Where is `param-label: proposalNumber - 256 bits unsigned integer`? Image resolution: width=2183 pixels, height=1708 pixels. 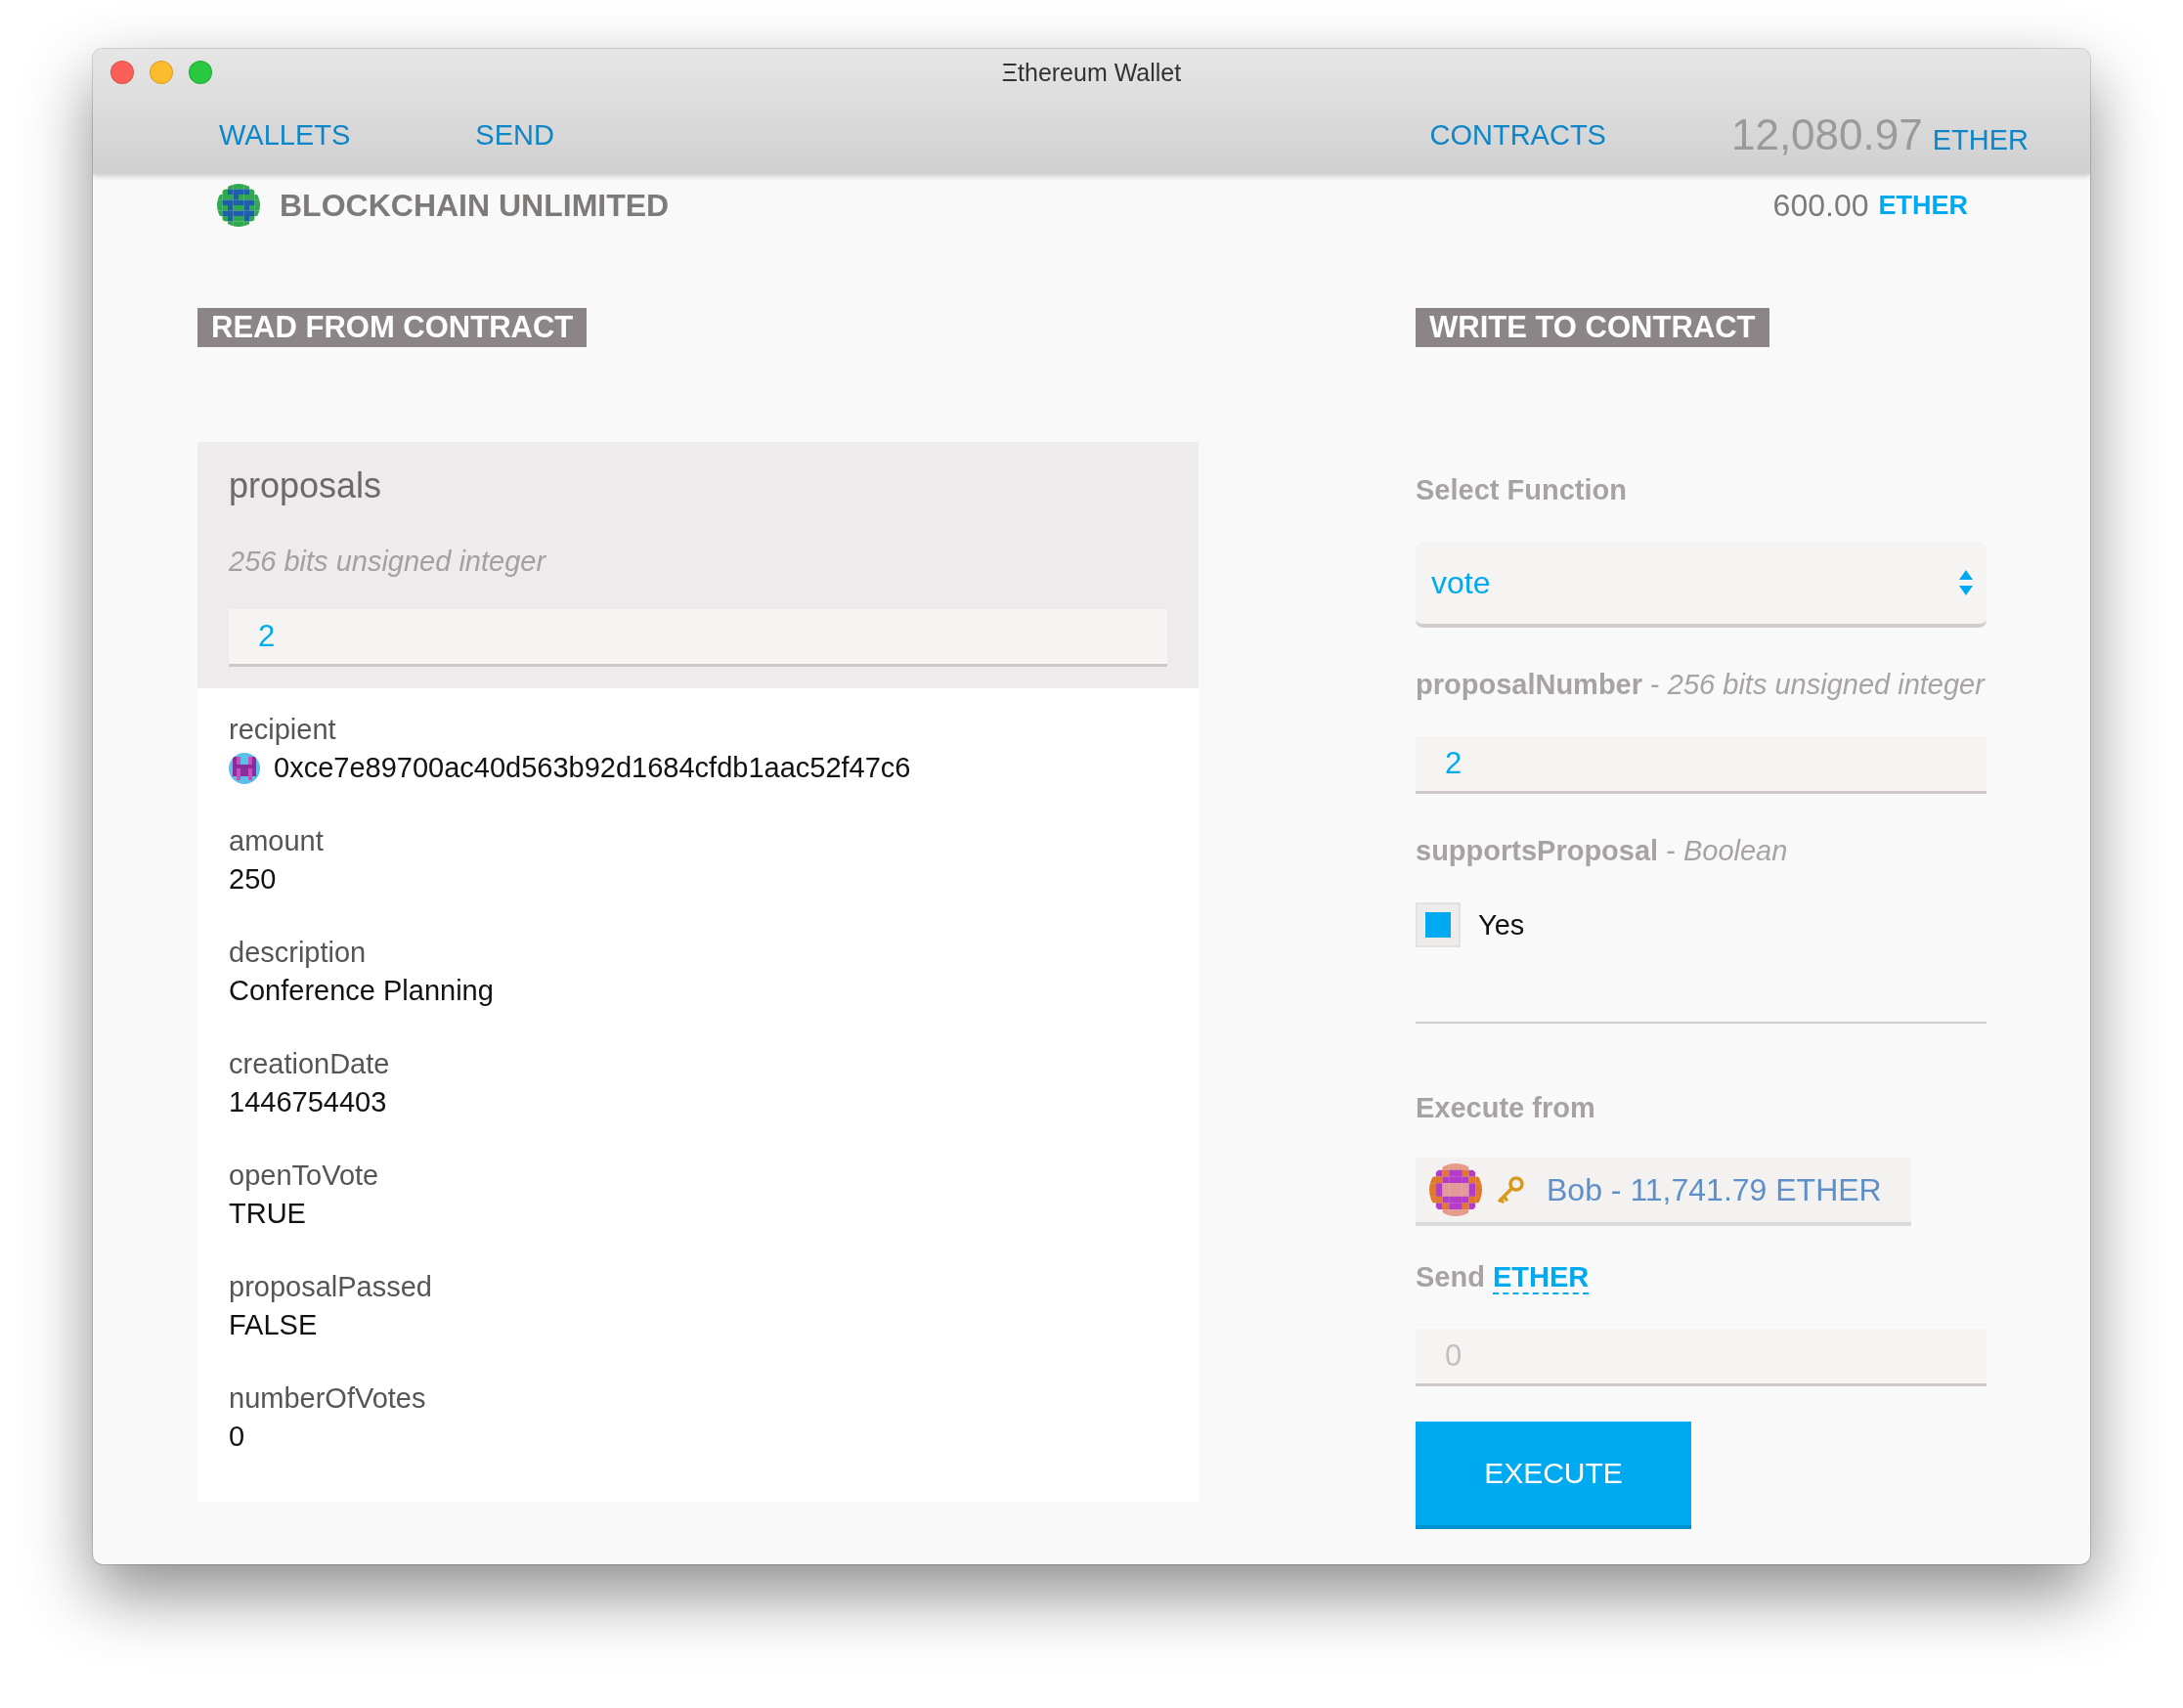
param-label: proposalNumber - 256 bits unsigned integer is located at coordinates (1701, 685).